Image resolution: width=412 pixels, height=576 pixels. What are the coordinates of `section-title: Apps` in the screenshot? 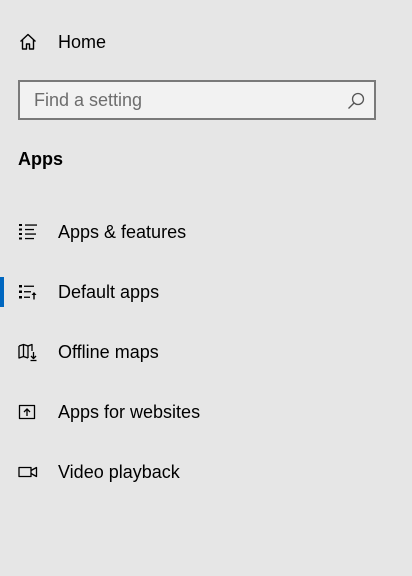 It's located at (40, 159).